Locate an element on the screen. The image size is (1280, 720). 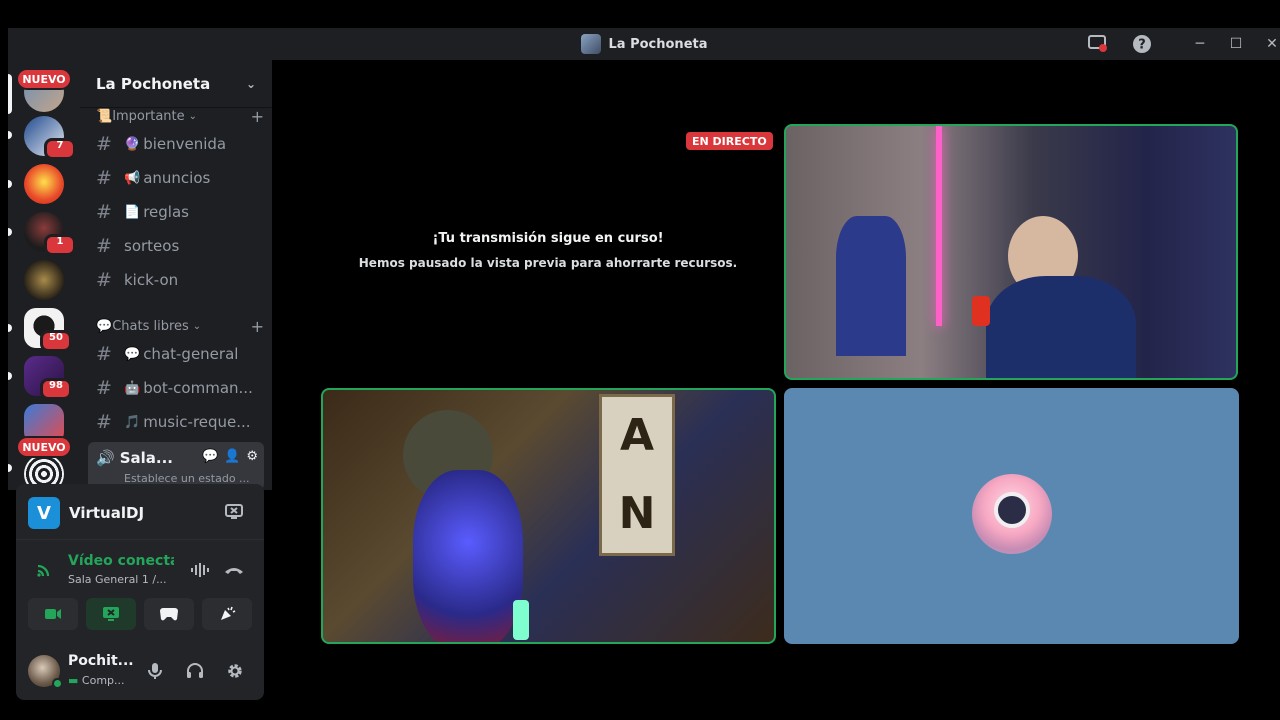
channel-name: chat-general is located at coordinates (191, 354).